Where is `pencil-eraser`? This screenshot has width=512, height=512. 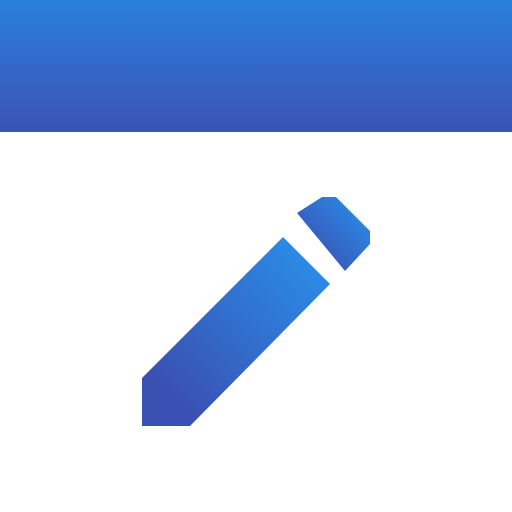 pencil-eraser is located at coordinates (333, 234).